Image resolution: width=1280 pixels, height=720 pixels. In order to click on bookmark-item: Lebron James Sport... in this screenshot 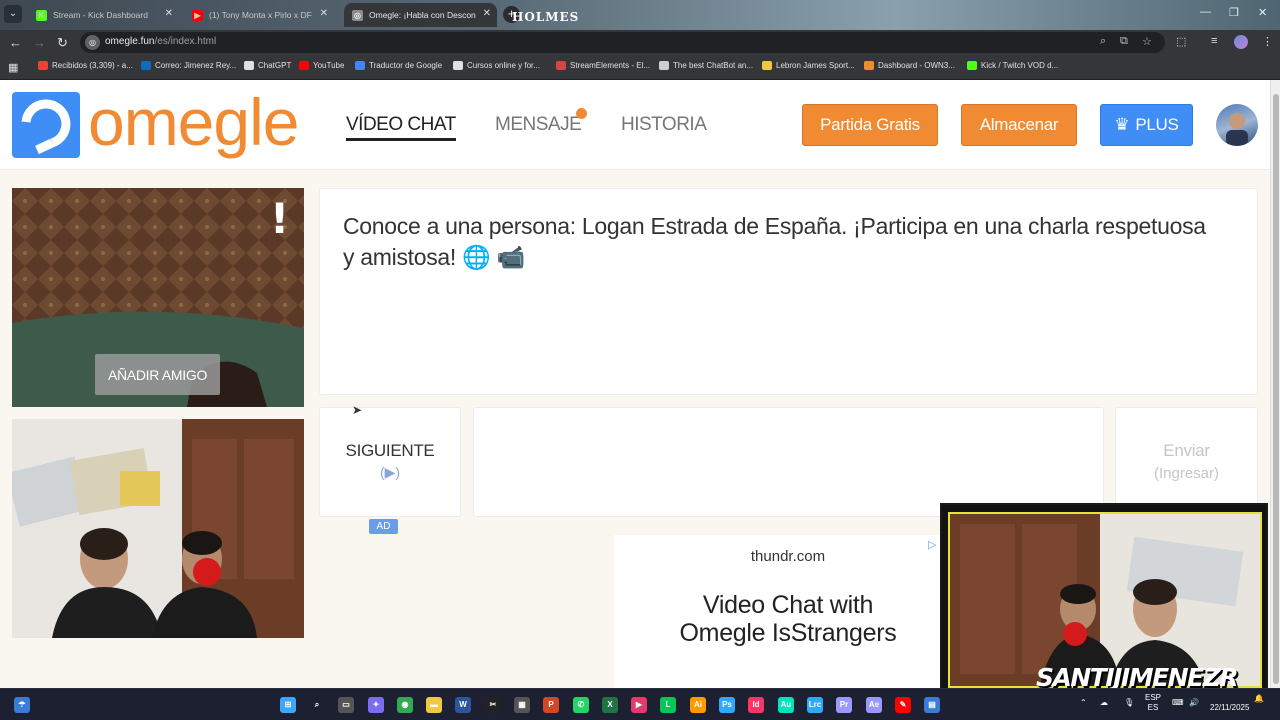, I will do `click(808, 65)`.